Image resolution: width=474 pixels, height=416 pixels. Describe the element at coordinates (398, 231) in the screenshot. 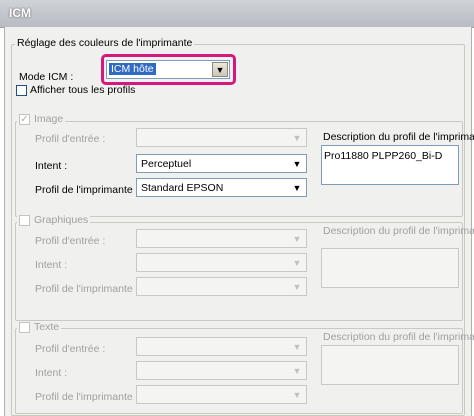

I see `graphics-desc-label: Description du profil de l'imprimante` at that location.